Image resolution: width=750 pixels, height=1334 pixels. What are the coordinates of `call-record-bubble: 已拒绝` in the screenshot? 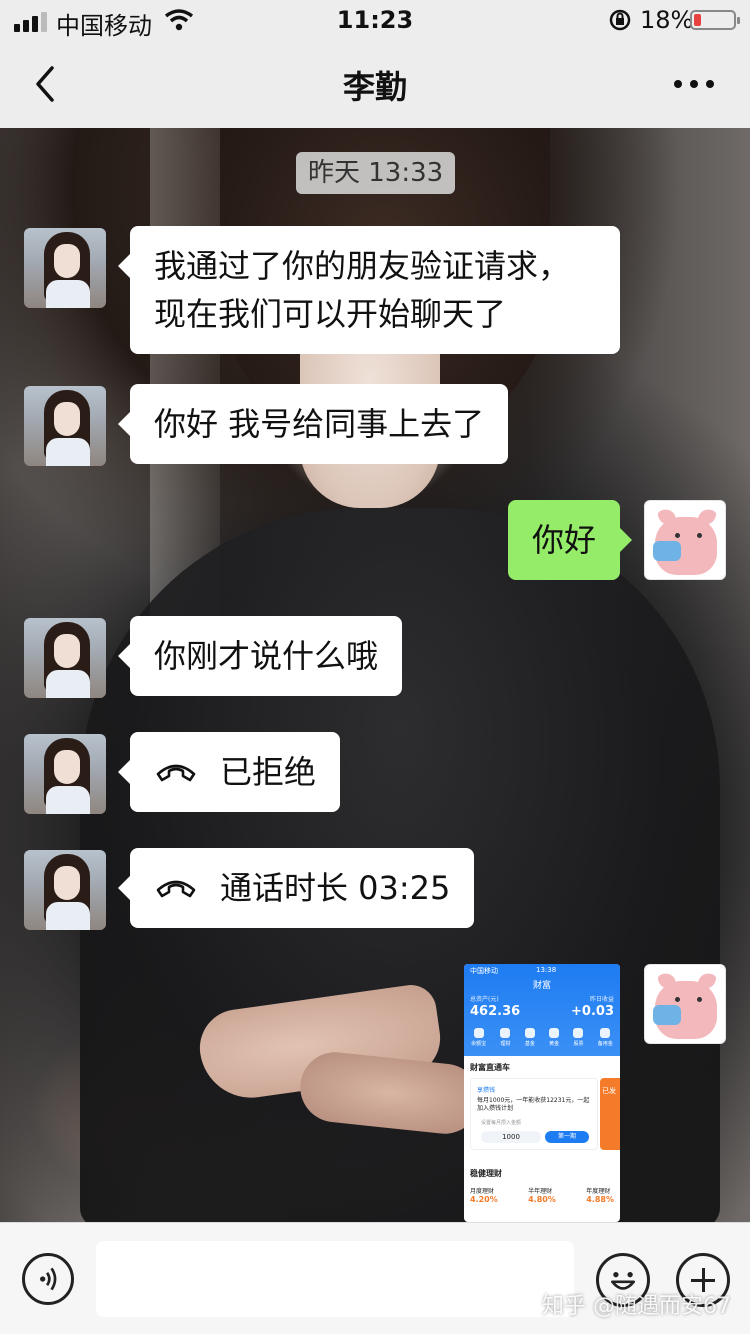 It's located at (229, 772).